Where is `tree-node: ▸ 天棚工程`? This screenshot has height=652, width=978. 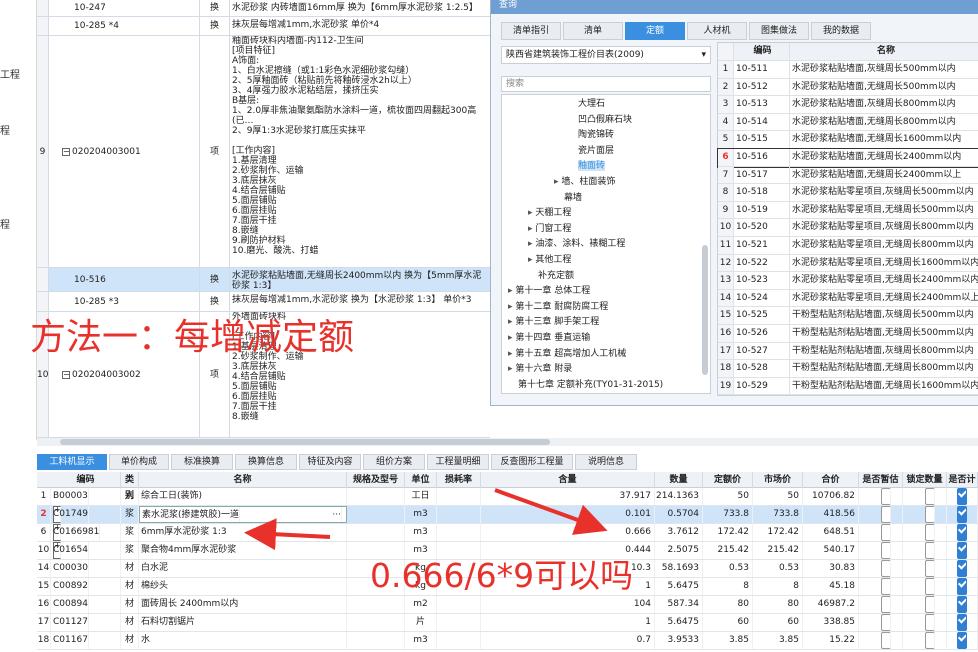 tree-node: ▸ 天棚工程 is located at coordinates (549, 213).